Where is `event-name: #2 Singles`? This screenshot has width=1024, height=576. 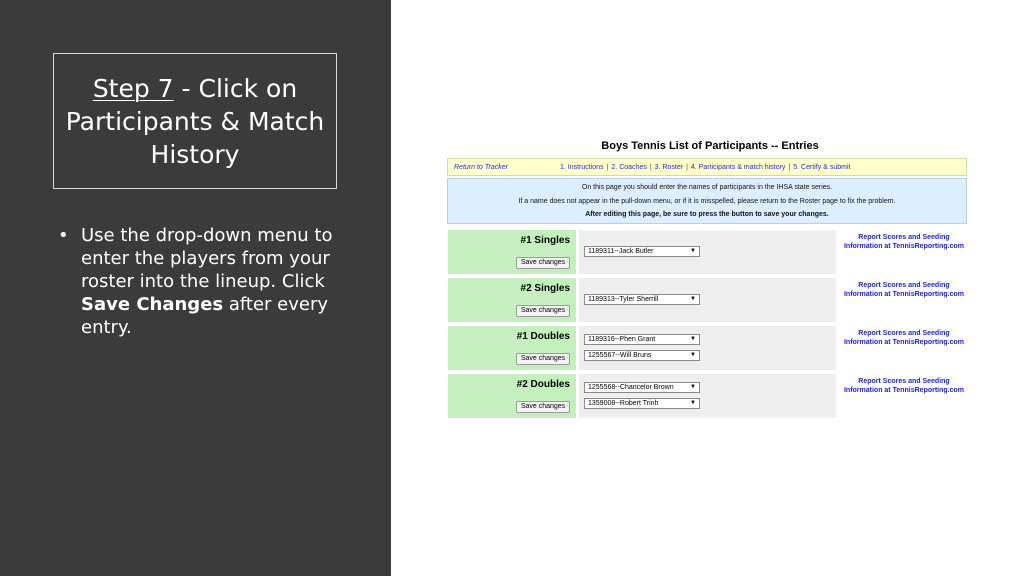
event-name: #2 Singles is located at coordinates (545, 288).